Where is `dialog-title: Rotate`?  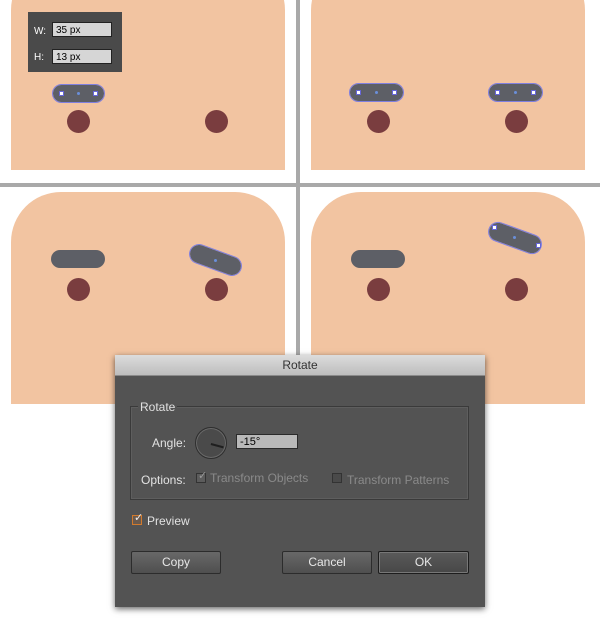
dialog-title: Rotate is located at coordinates (300, 365).